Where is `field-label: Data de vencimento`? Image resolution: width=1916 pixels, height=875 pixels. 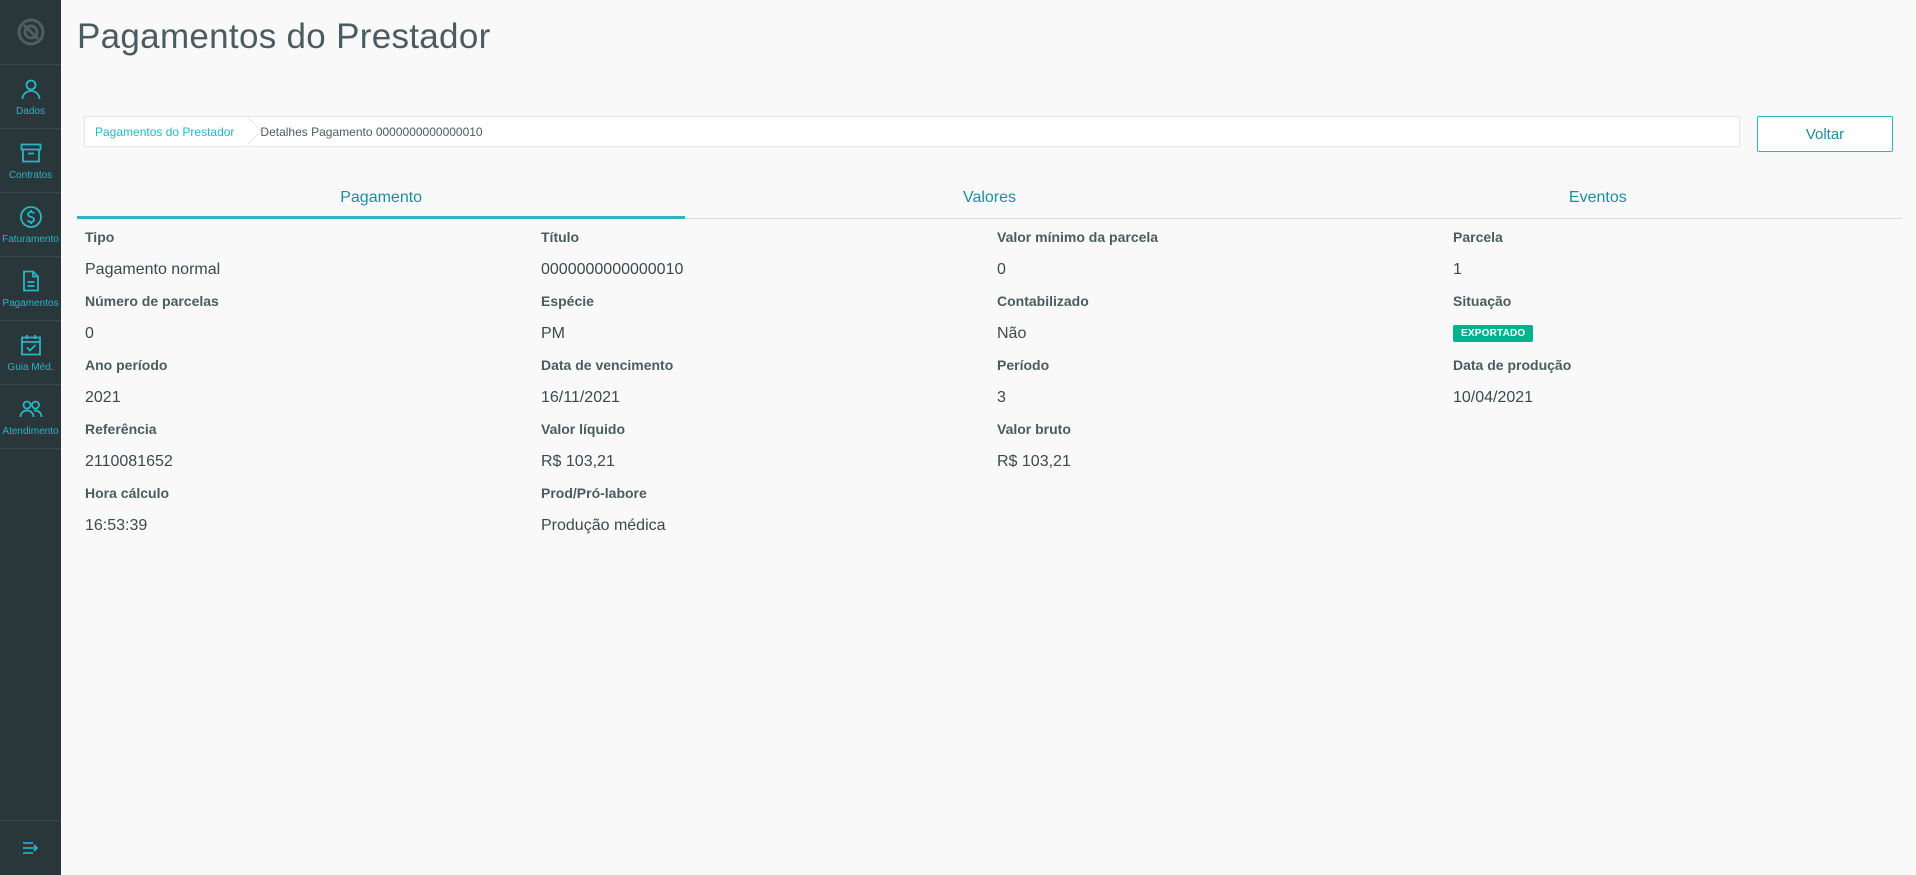
field-label: Data de vencimento is located at coordinates (607, 365).